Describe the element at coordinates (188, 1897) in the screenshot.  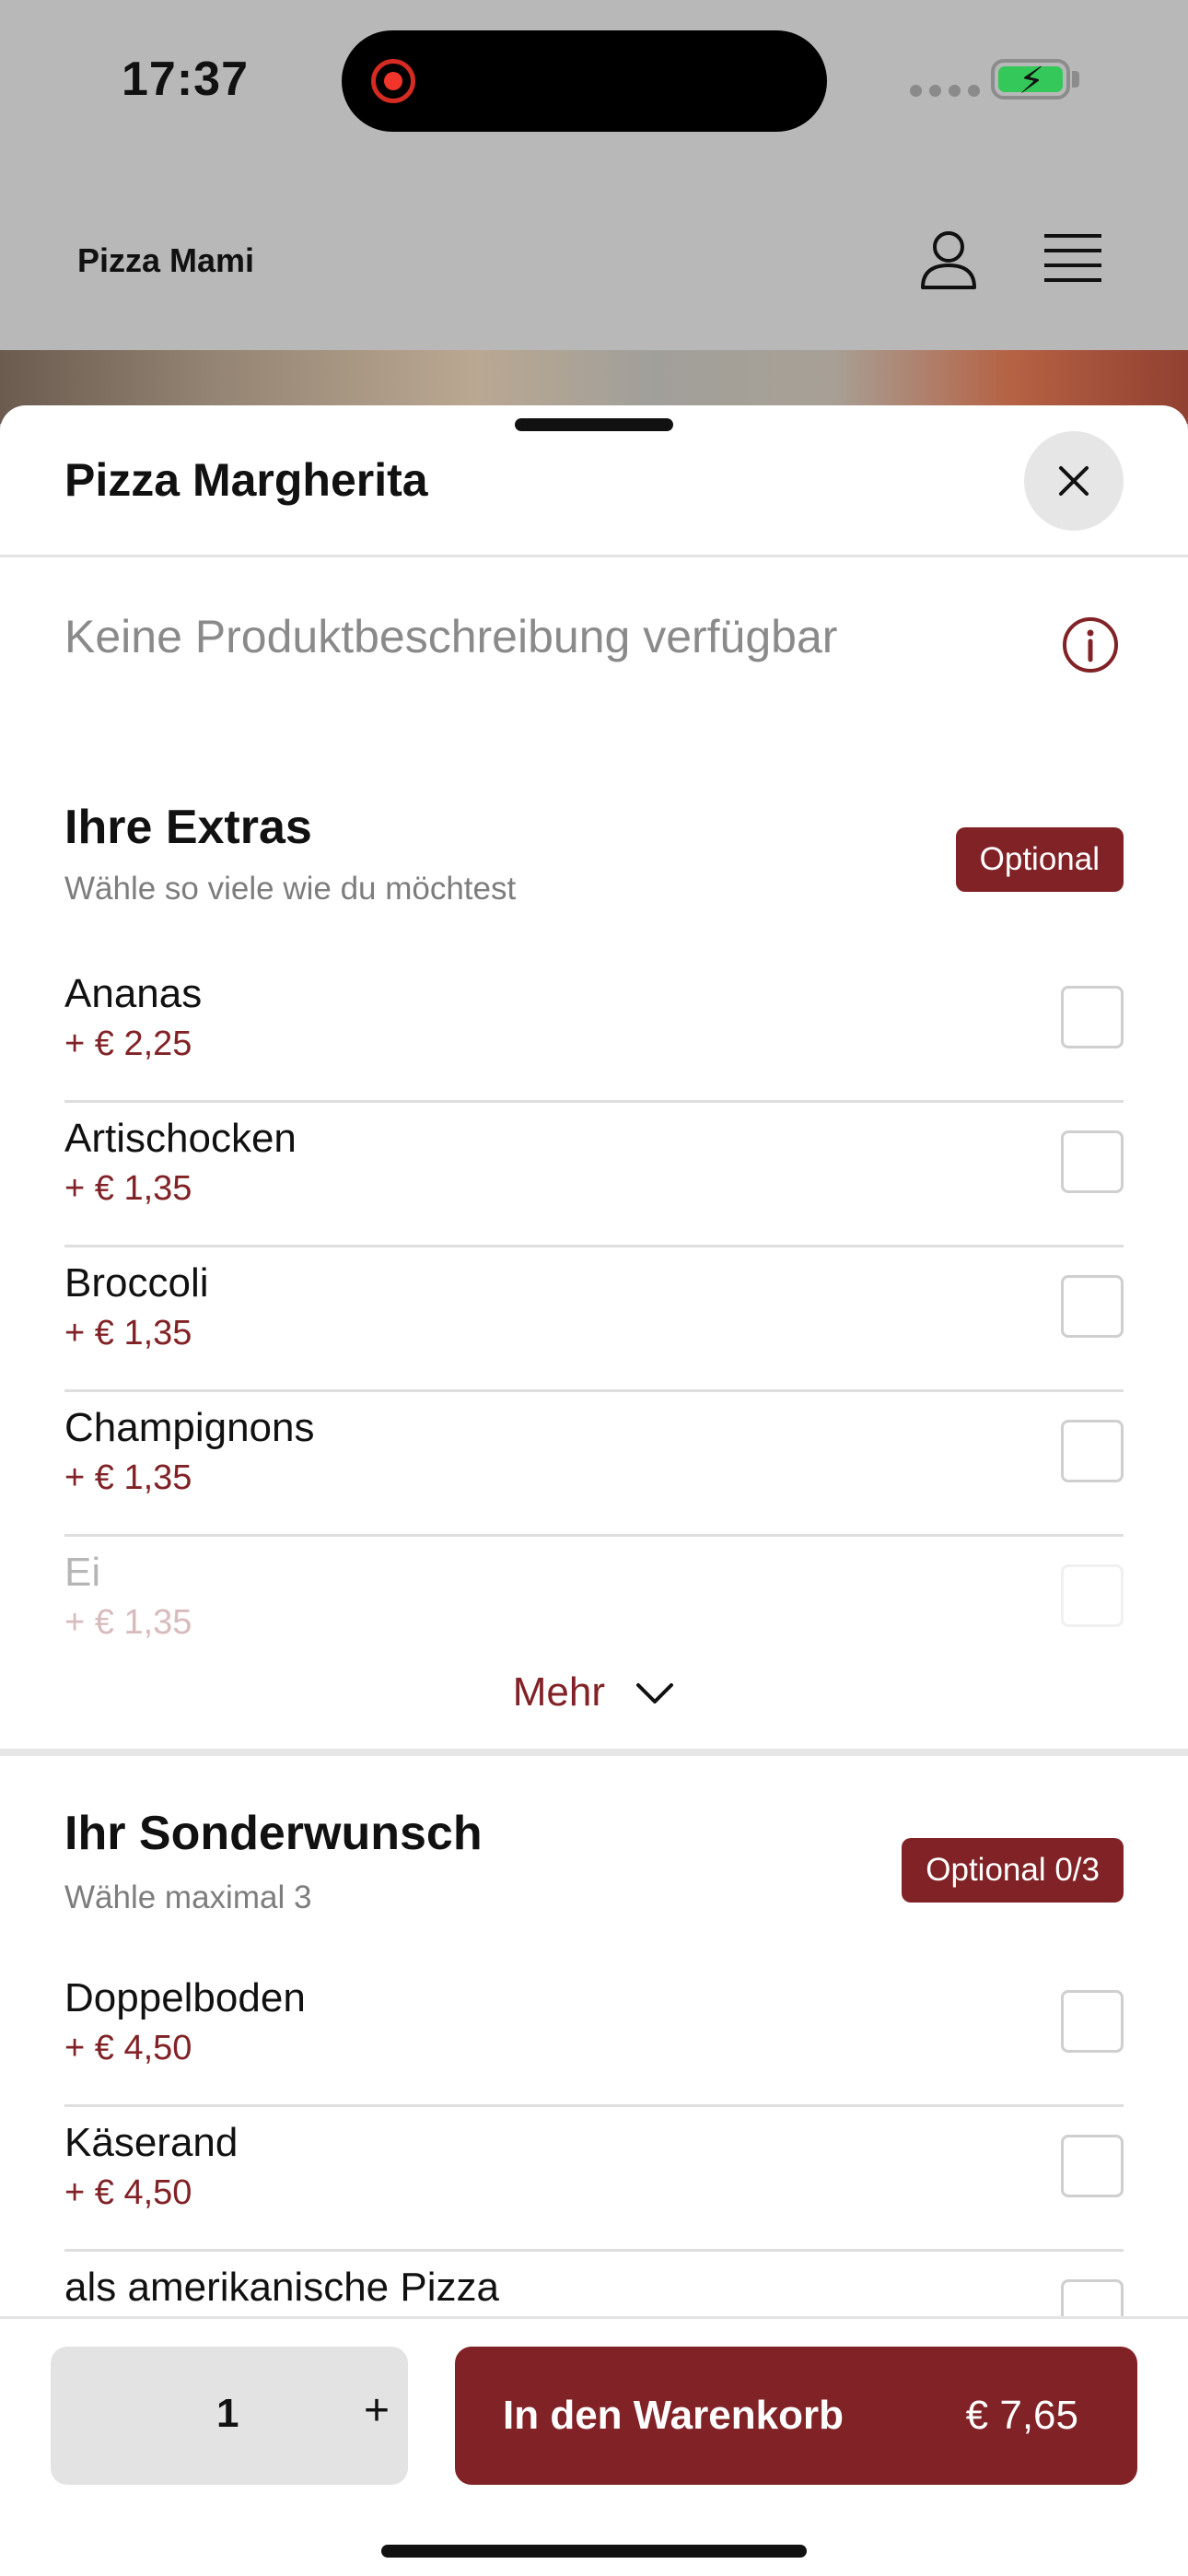
I see `special-subtitle: Wähle maximal 3` at that location.